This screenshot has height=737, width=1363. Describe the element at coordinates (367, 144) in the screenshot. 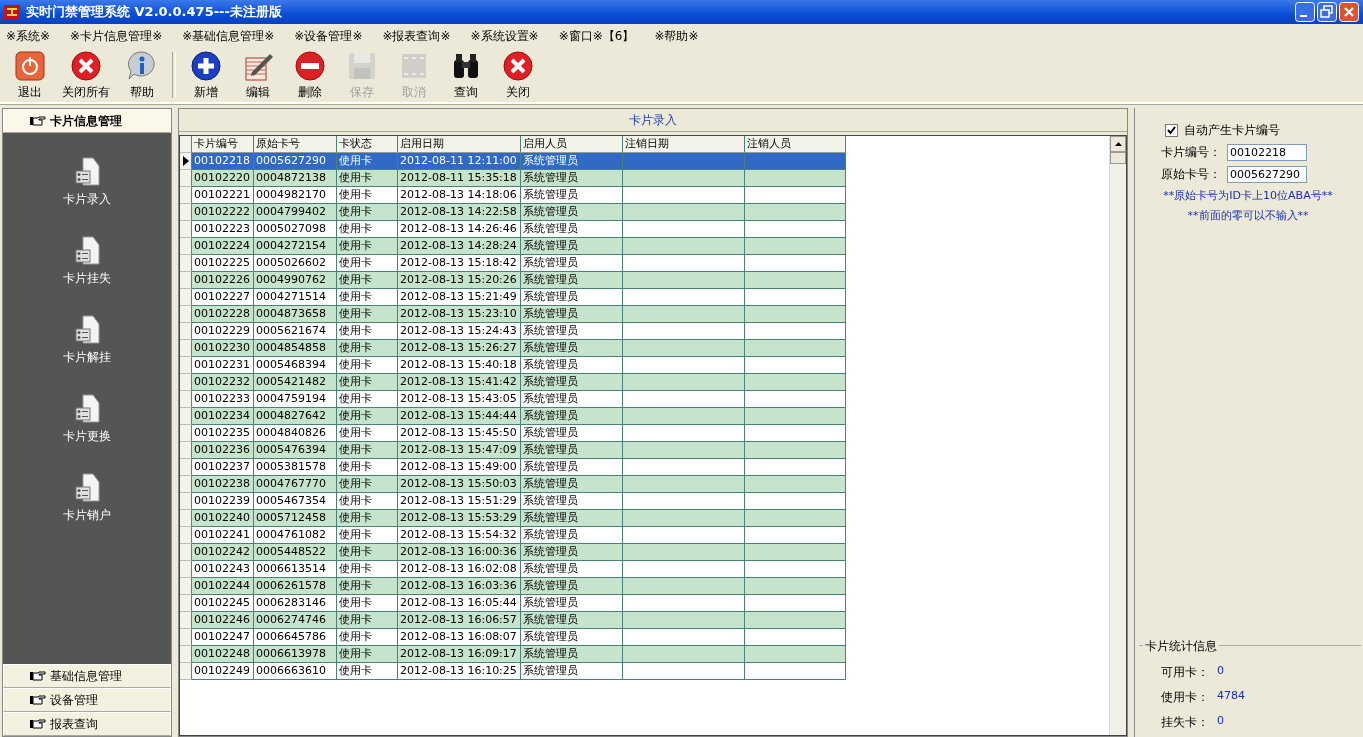

I see `column-header: 卡状态` at that location.